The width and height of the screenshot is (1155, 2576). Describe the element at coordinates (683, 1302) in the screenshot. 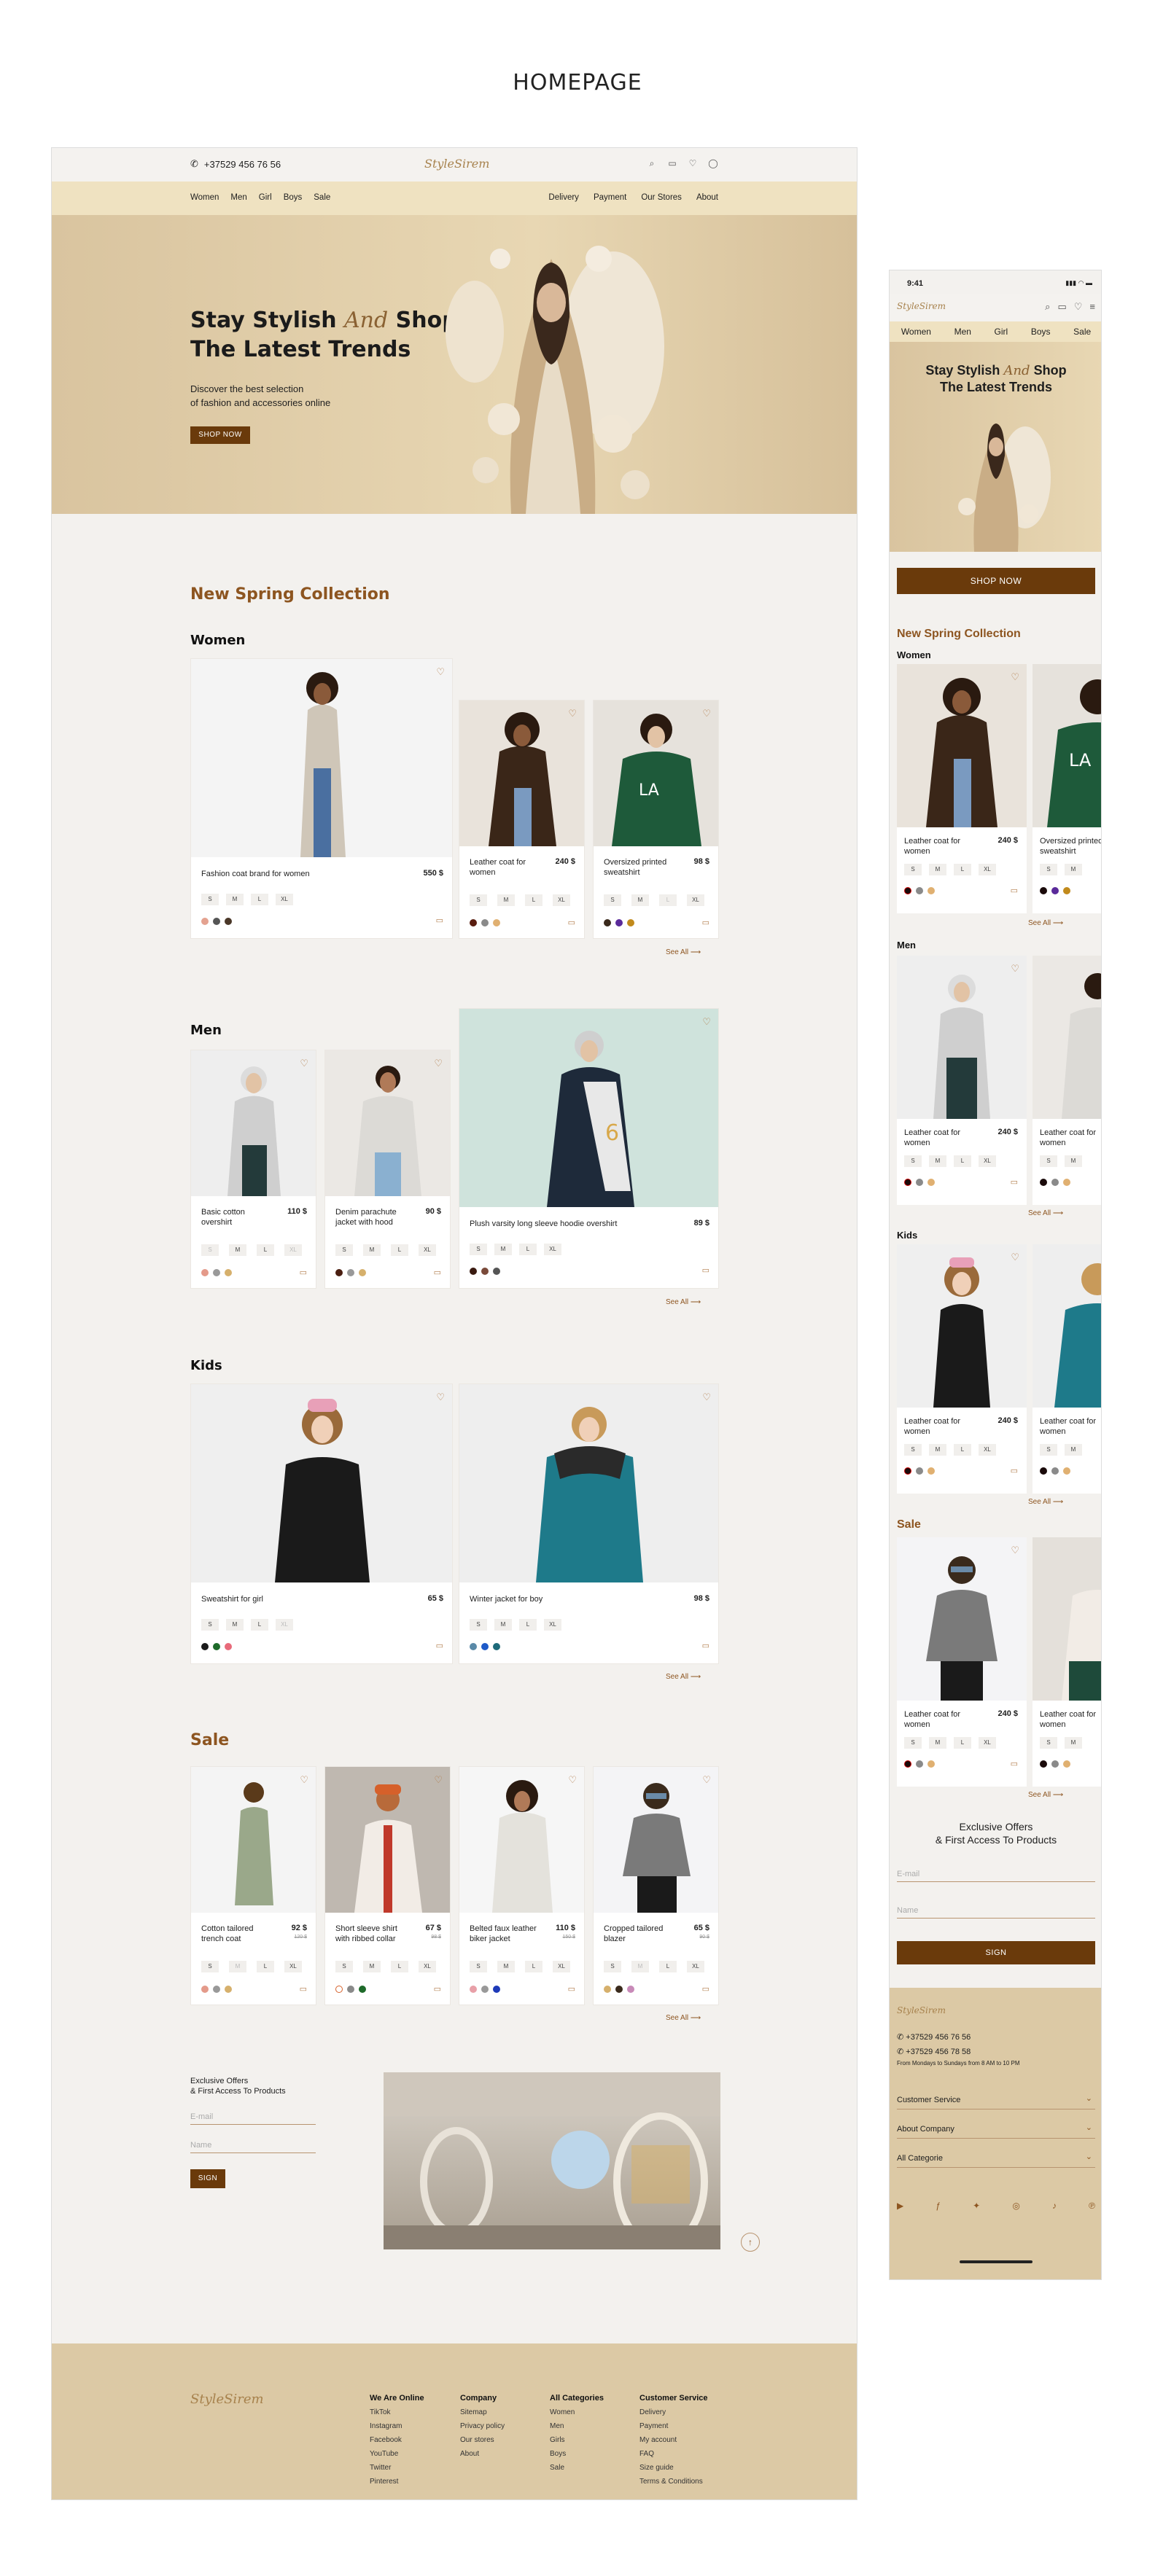

I see `see-all-men-link: See All` at that location.